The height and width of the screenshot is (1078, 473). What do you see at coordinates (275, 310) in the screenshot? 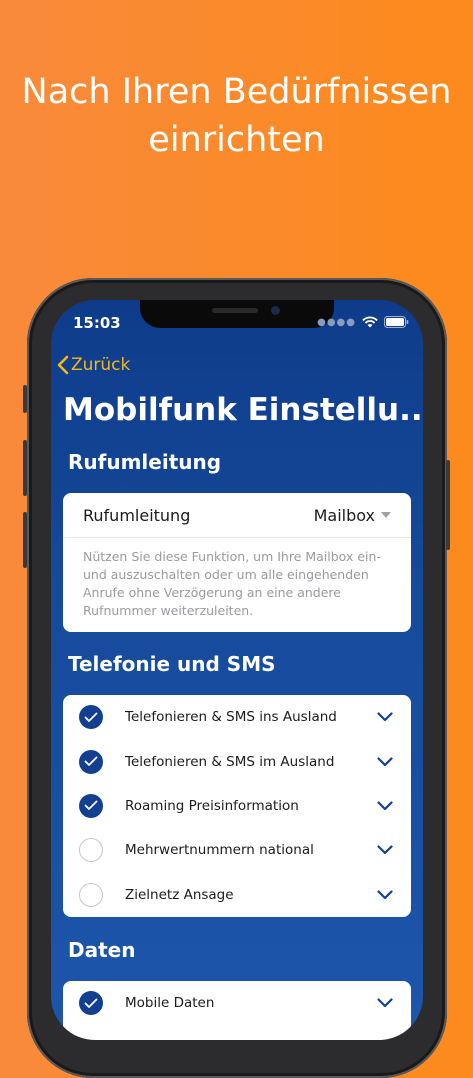
I see `front-camera` at bounding box center [275, 310].